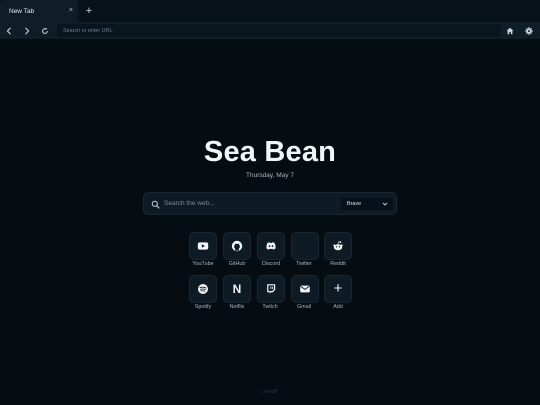 This screenshot has width=540, height=405. What do you see at coordinates (270, 175) in the screenshot?
I see `date-label: Thursday, May 7` at bounding box center [270, 175].